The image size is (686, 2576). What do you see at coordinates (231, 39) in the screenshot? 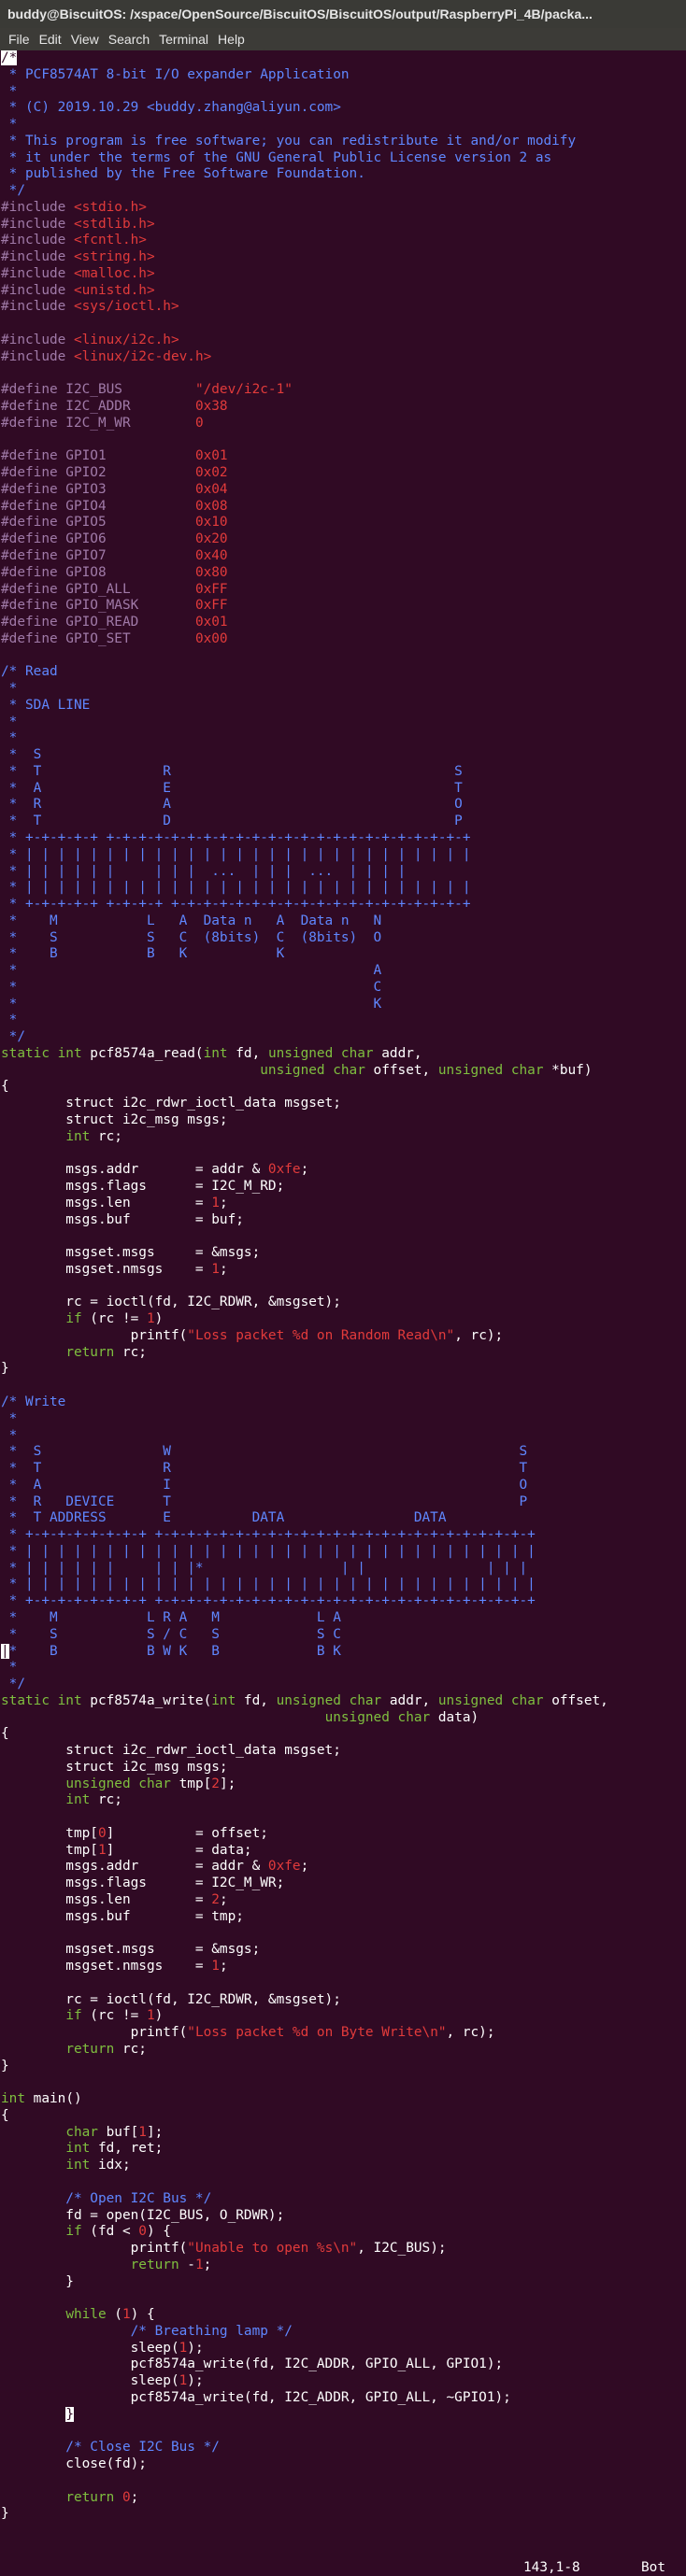
I see `menu-help: Help` at bounding box center [231, 39].